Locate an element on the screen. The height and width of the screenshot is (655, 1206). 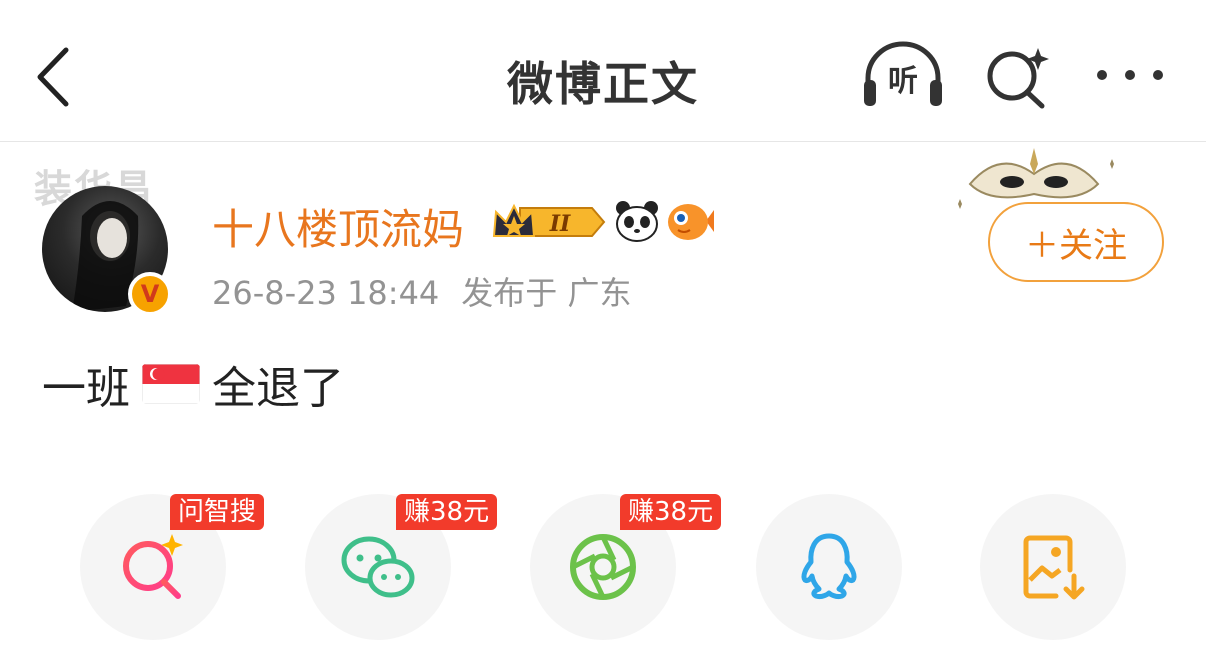
badge-level-text: II is located at coordinates (560, 224).